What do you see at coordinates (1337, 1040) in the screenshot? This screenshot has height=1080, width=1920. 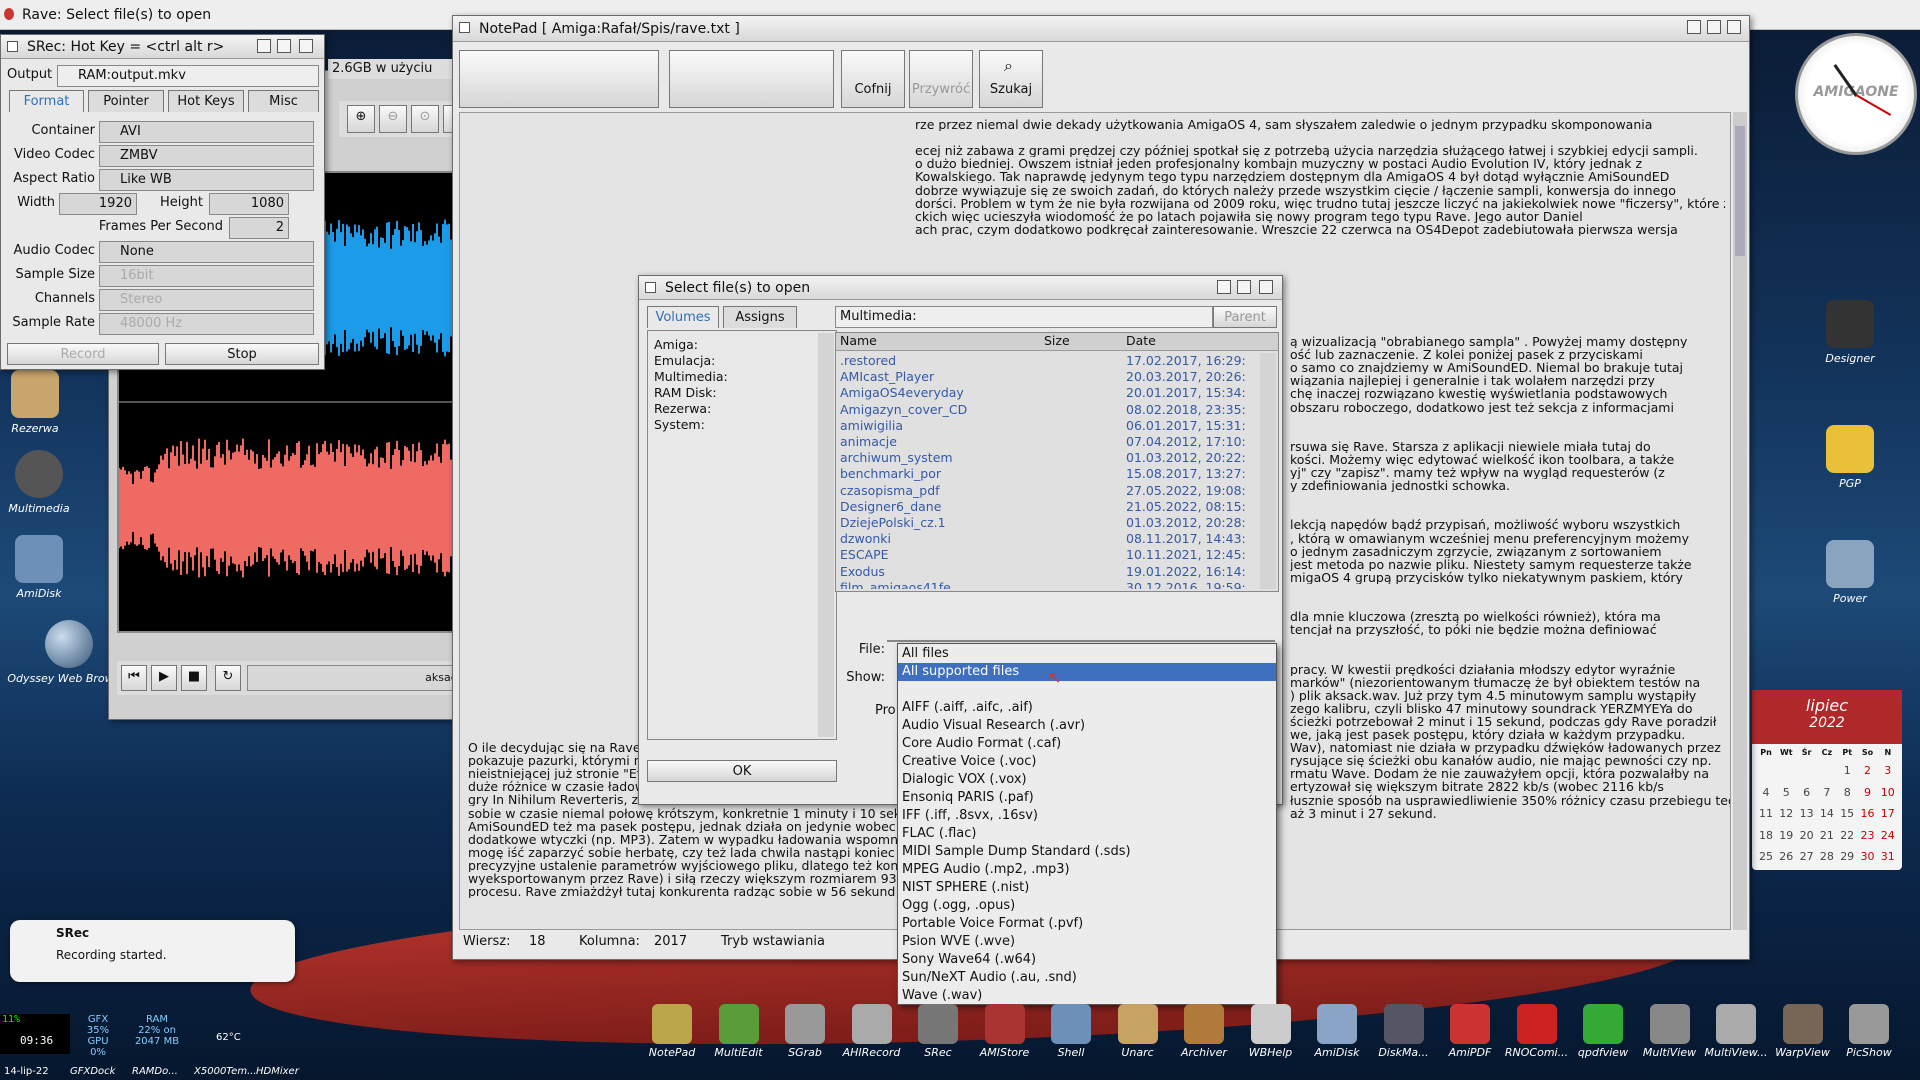 I see `dock-item: AmiDisk` at bounding box center [1337, 1040].